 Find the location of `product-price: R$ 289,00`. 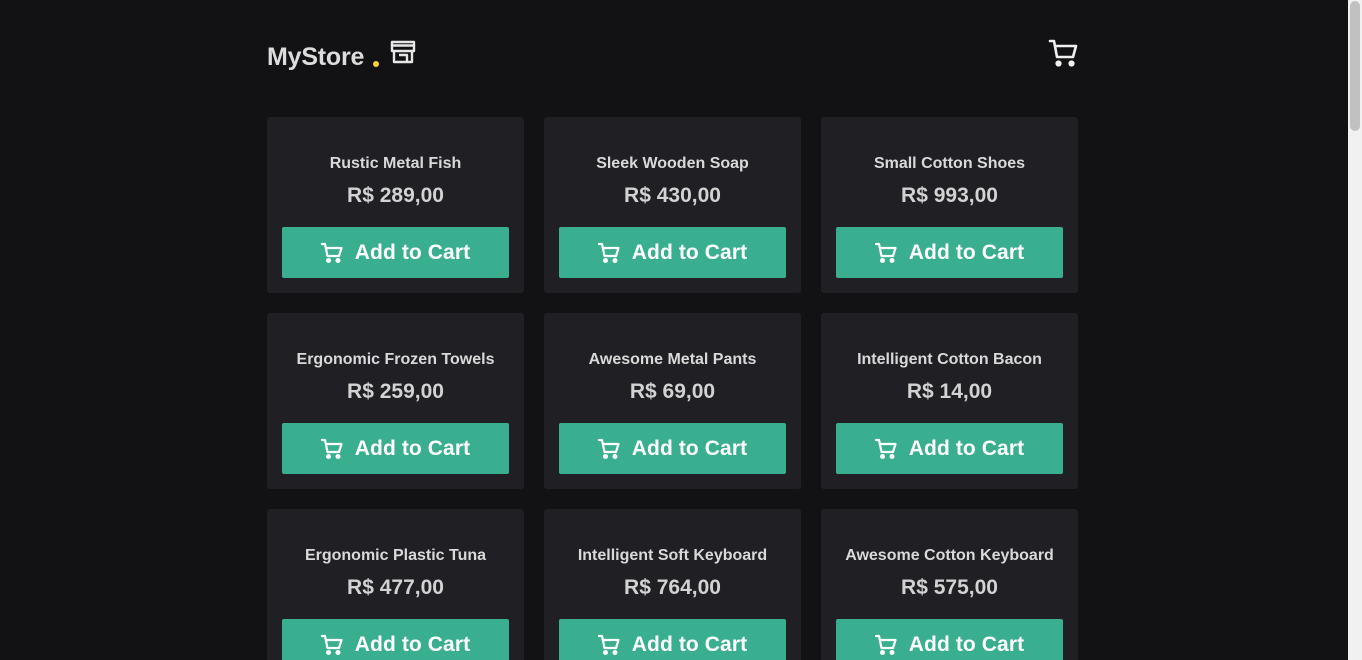

product-price: R$ 289,00 is located at coordinates (395, 195).